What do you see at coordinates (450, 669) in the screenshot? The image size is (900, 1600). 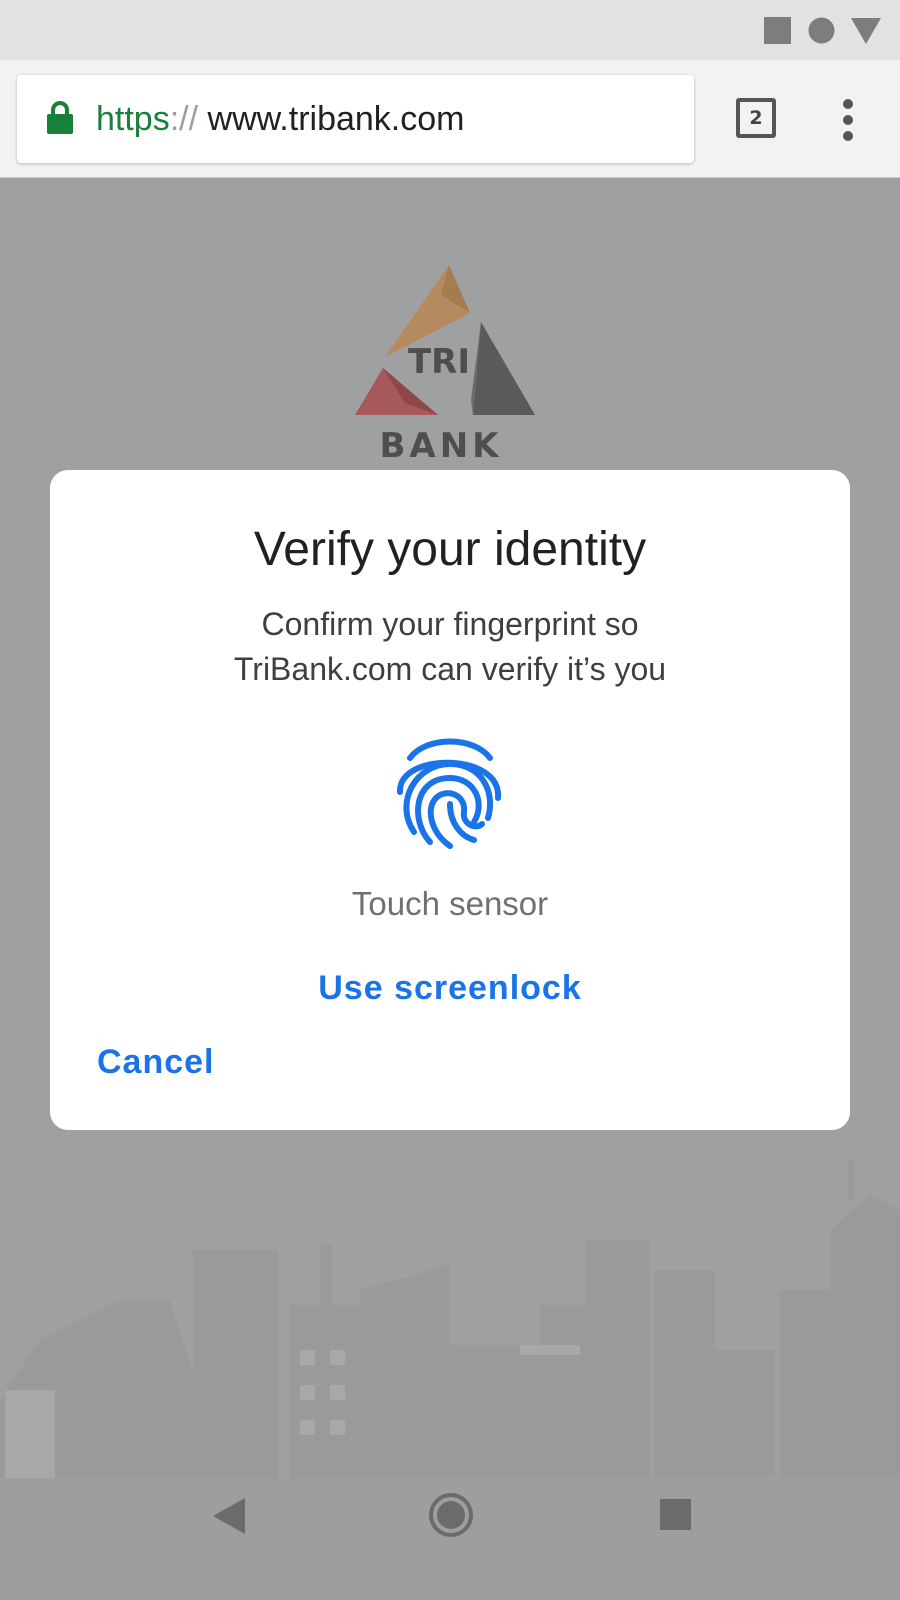 I see `dialog-message-line2: TriBank.com can verify it’s you` at bounding box center [450, 669].